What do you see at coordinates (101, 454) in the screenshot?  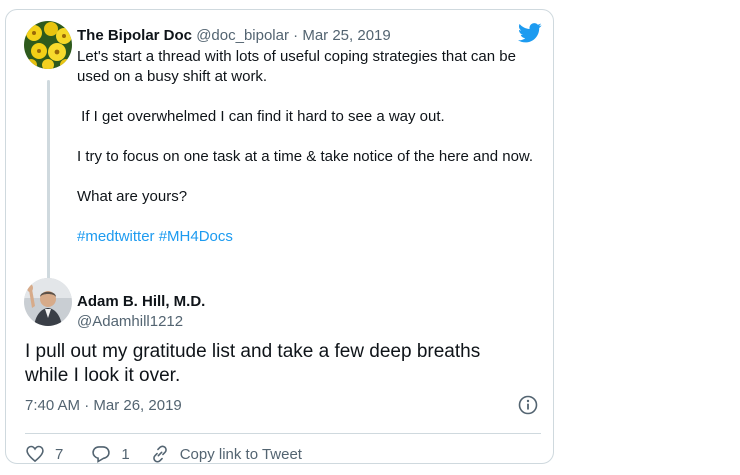 I see `reply-icon` at bounding box center [101, 454].